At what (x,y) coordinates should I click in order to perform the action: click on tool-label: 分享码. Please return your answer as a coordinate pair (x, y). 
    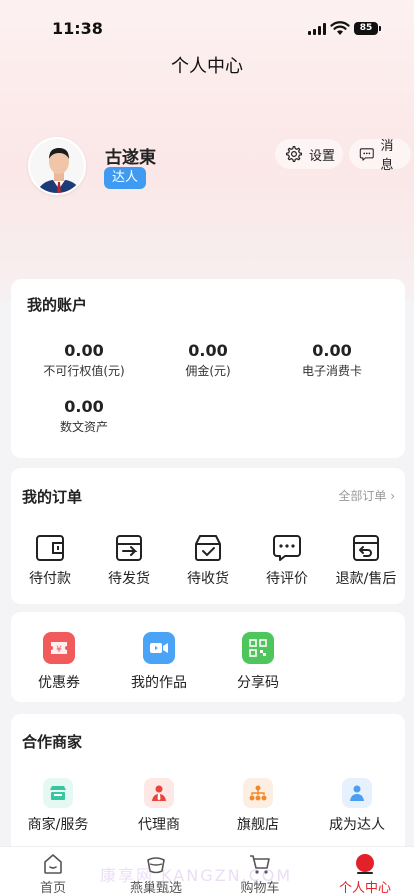
    Looking at the image, I should click on (258, 683).